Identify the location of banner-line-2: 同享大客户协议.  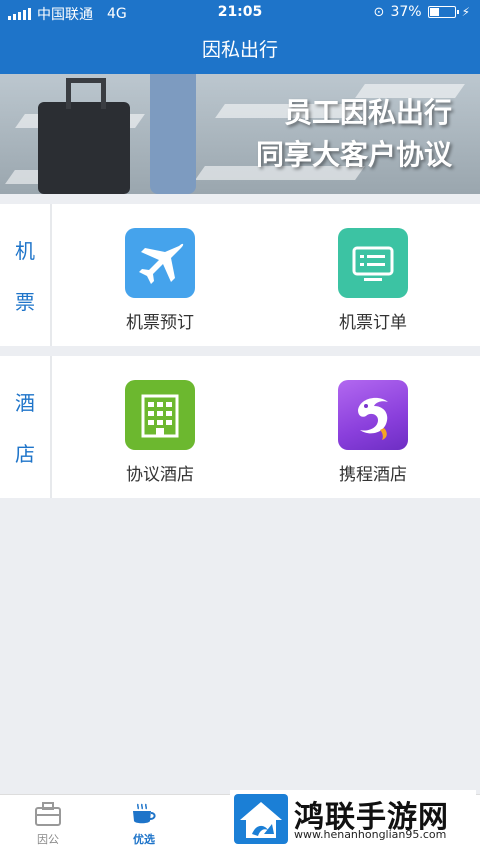
(353, 154).